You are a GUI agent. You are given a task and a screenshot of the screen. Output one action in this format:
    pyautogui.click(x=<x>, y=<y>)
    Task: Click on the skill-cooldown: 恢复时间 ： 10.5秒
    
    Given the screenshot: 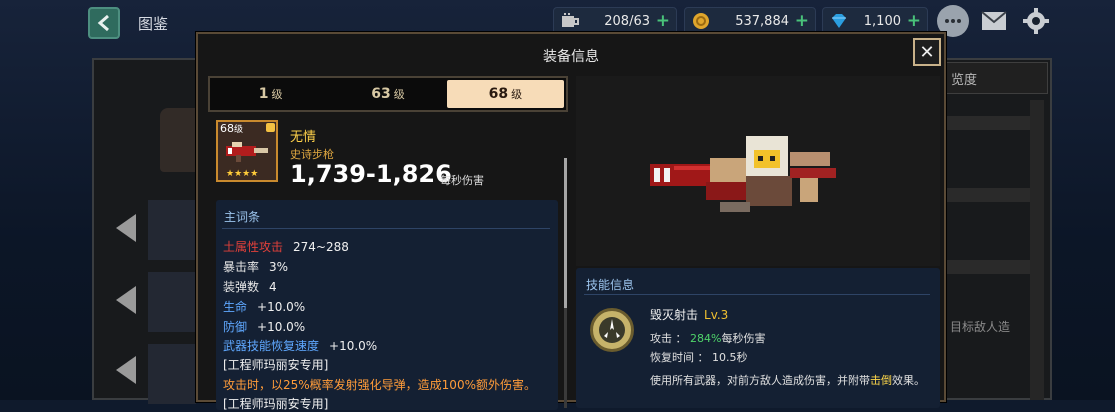 What is the action you would take?
    pyautogui.click(x=699, y=357)
    